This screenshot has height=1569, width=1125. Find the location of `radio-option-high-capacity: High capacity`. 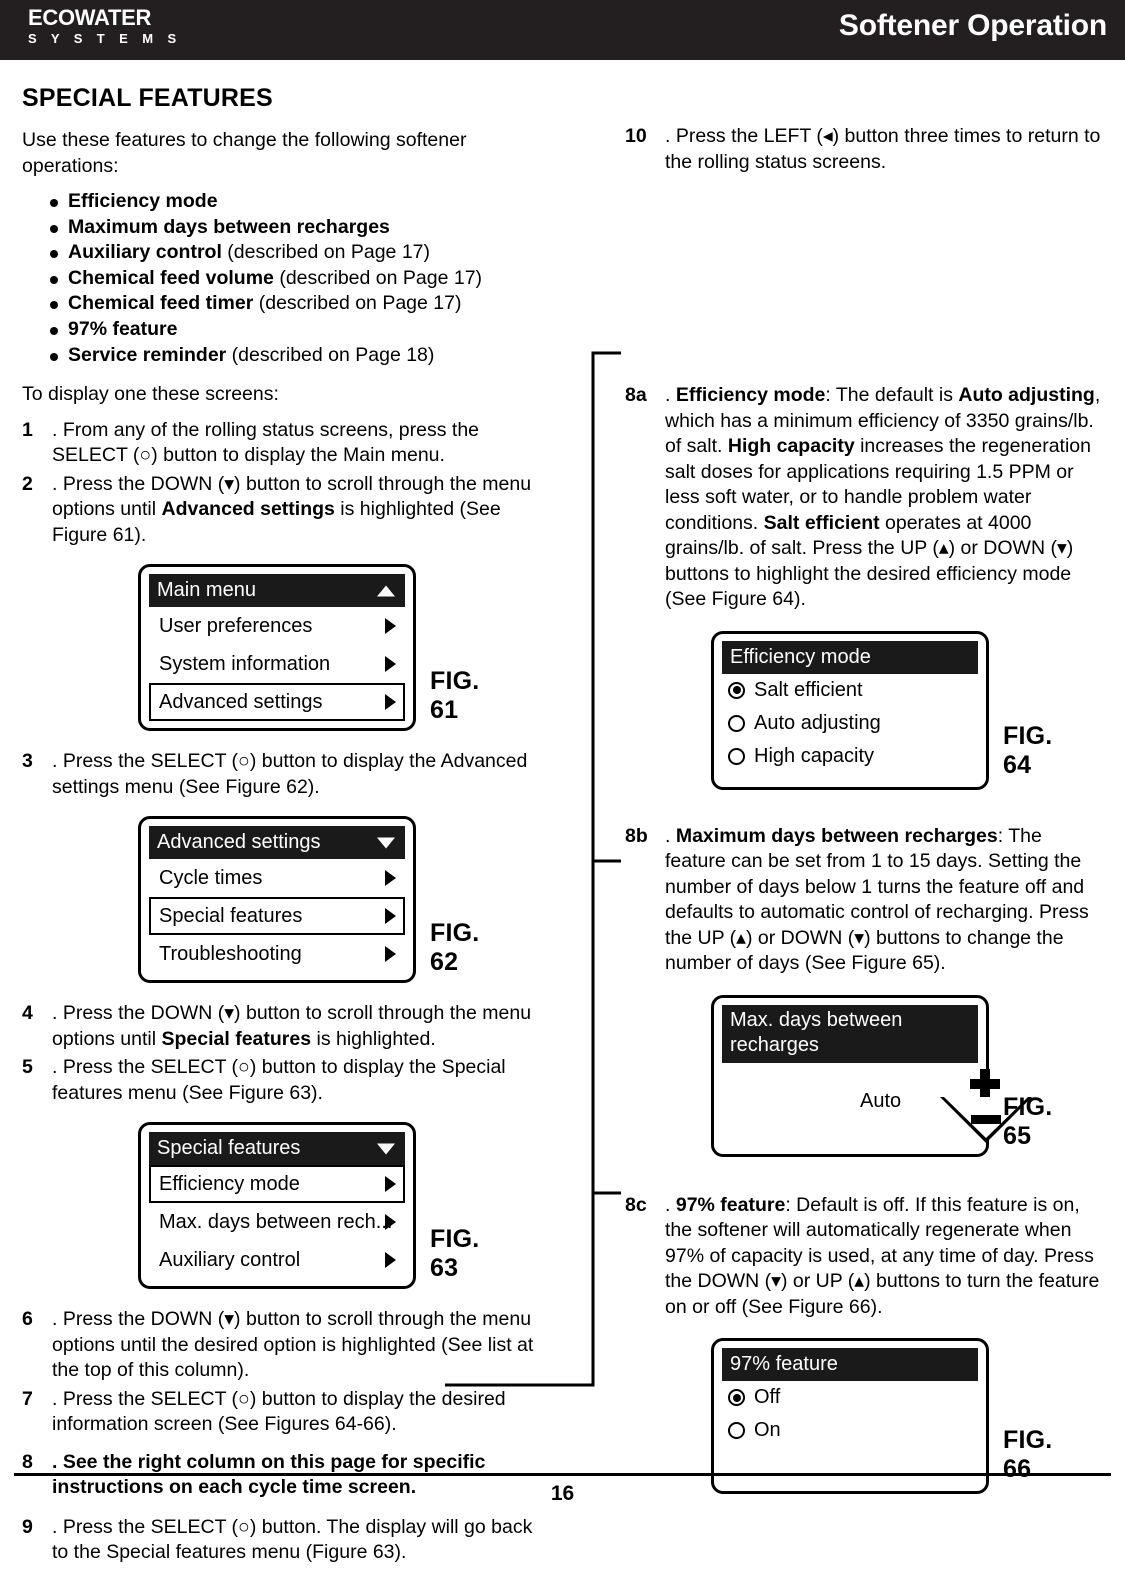

radio-option-high-capacity: High capacity is located at coordinates (850, 756).